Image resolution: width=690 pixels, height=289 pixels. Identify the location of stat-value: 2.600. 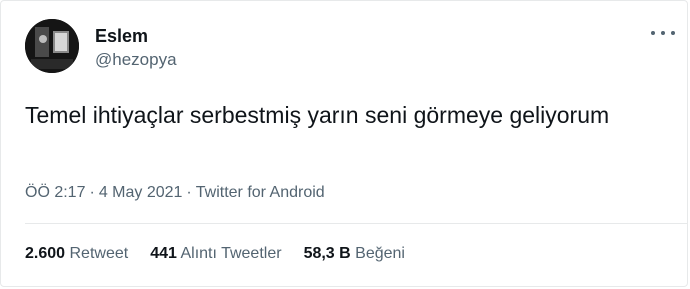
(45, 253).